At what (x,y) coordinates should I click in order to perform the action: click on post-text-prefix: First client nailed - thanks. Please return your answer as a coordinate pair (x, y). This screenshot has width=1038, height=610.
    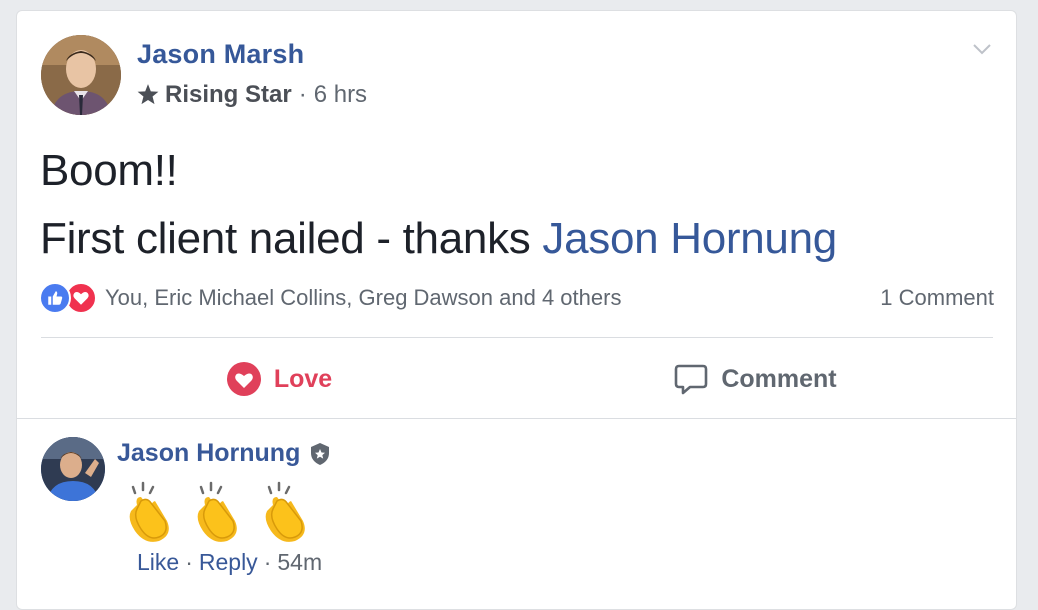
    Looking at the image, I should click on (291, 238).